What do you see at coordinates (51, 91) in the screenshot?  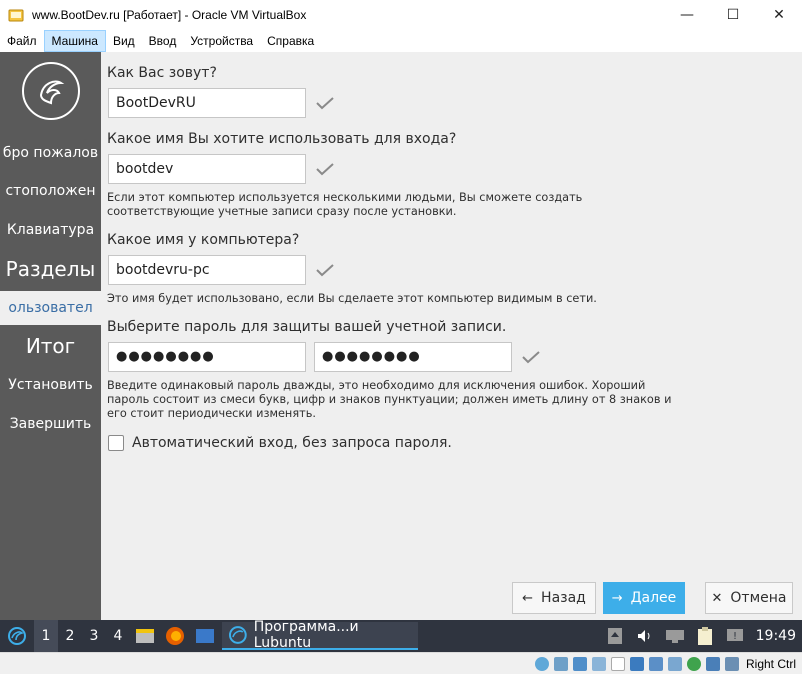 I see `lubuntu-logo-icon` at bounding box center [51, 91].